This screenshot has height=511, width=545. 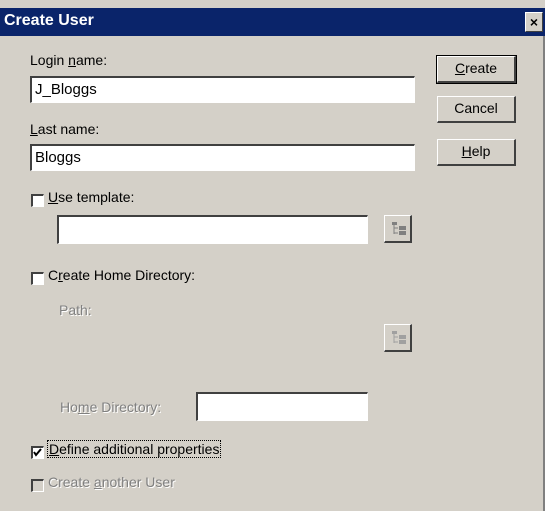 I want to click on last-name-label: Last name:, so click(x=64, y=129).